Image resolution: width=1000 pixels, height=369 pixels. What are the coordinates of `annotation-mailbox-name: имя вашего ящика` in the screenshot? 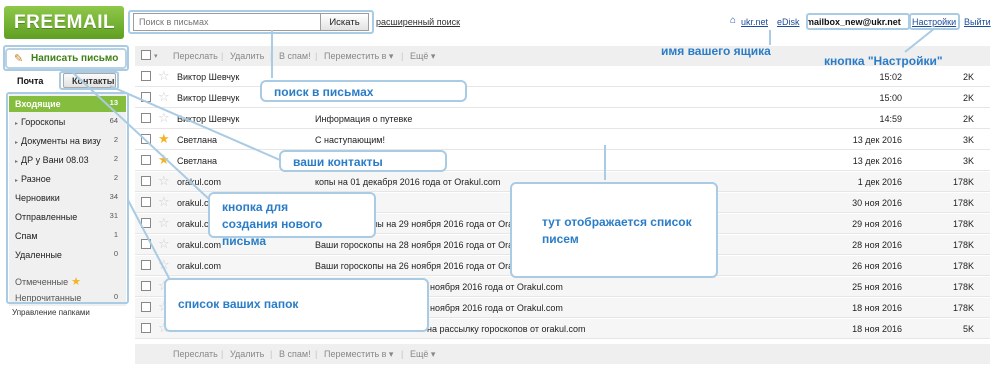 It's located at (716, 51).